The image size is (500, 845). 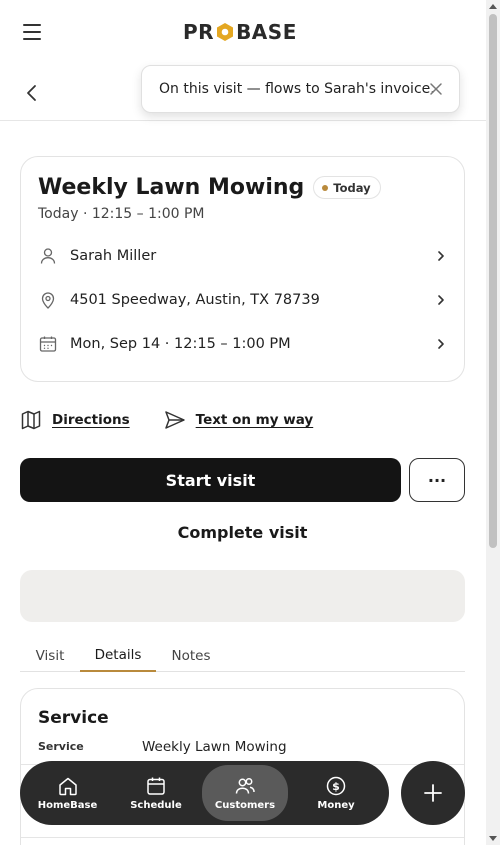 I want to click on tab-details: Details, so click(x=118, y=656).